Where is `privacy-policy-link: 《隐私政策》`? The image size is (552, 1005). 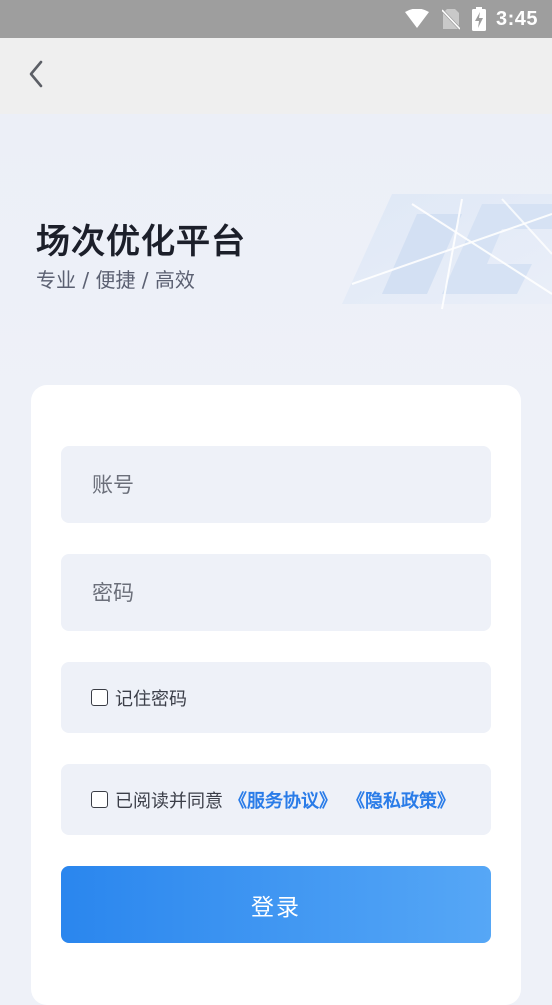
privacy-policy-link: 《隐私政策》 is located at coordinates (401, 800).